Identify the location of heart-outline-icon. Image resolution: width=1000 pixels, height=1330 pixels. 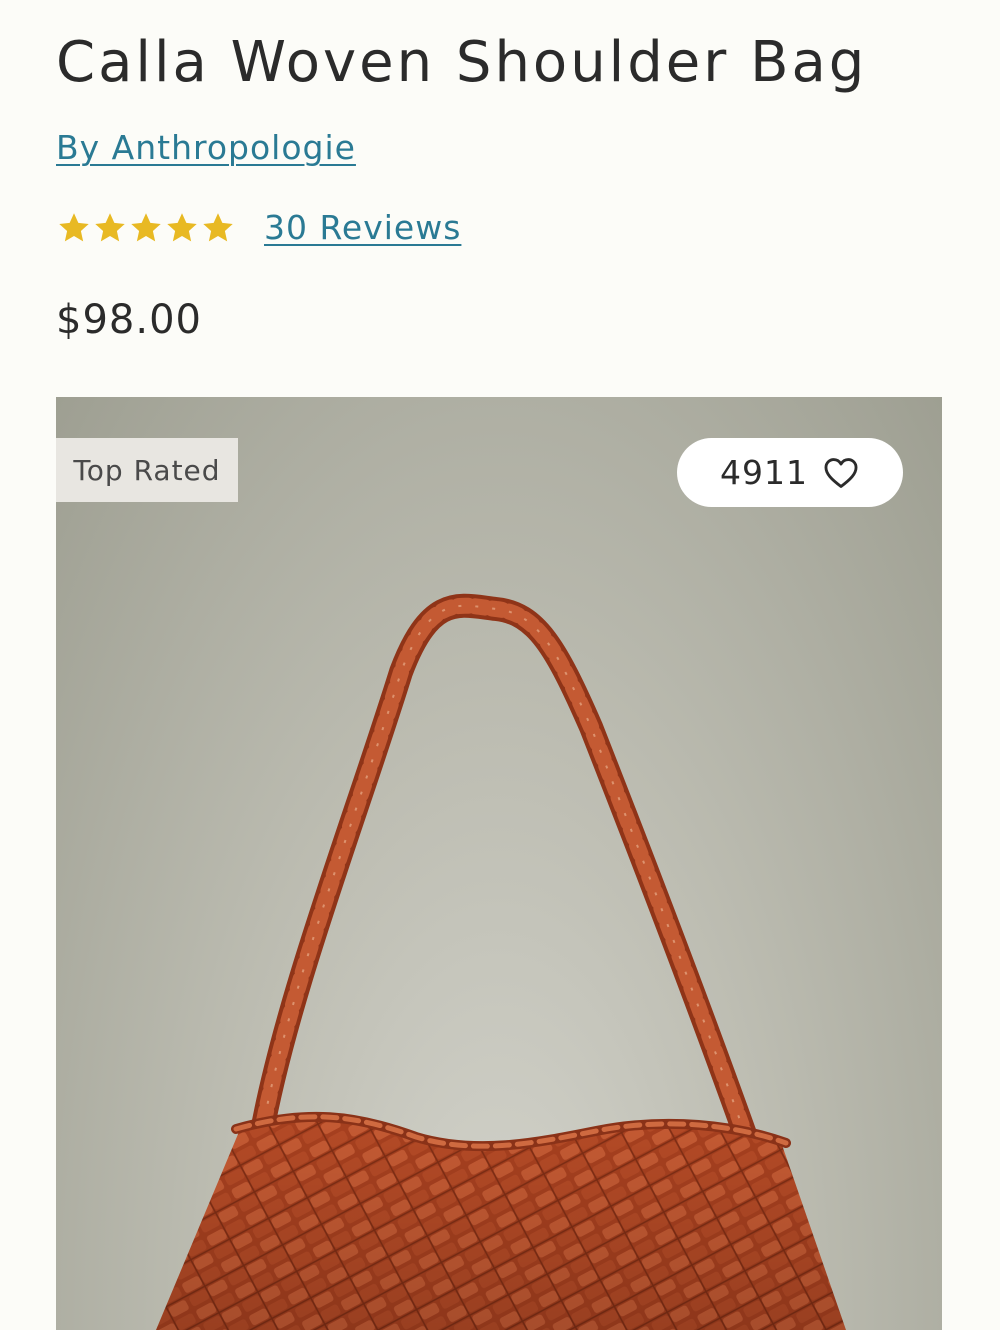
(841, 472).